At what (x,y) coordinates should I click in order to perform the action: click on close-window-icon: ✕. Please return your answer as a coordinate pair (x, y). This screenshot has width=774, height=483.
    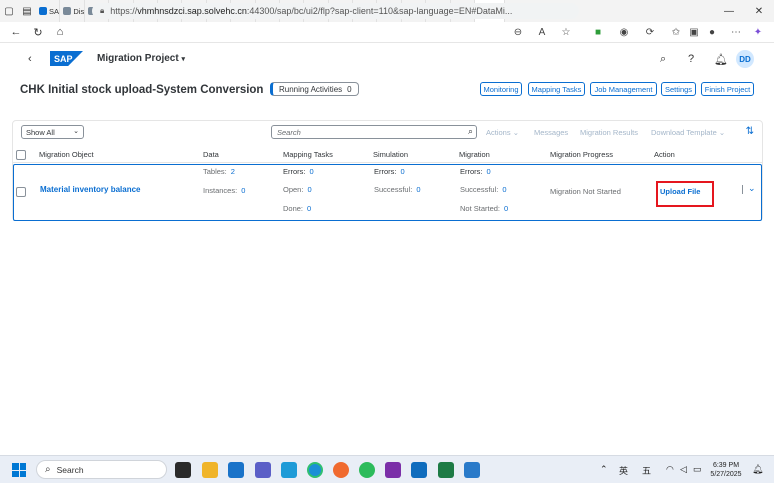
    Looking at the image, I should click on (759, 11).